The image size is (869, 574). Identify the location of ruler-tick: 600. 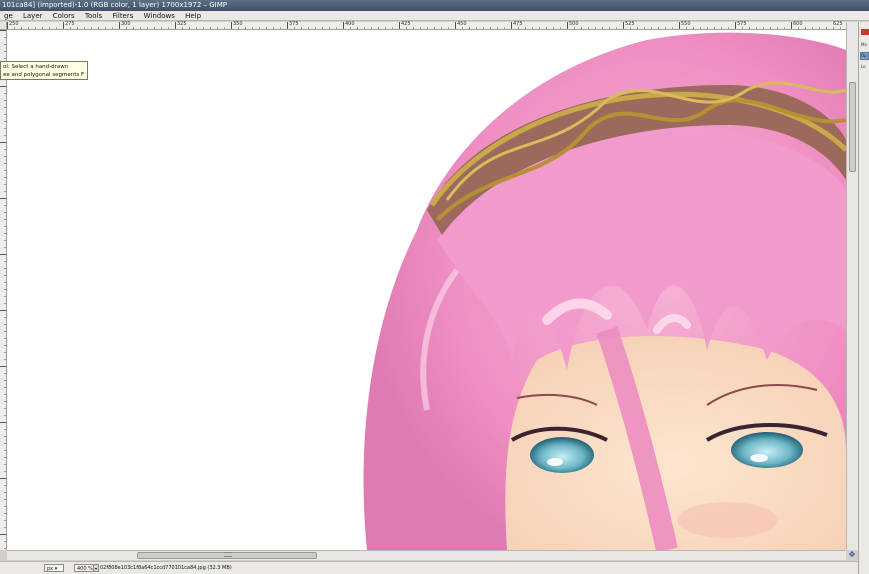
(798, 24).